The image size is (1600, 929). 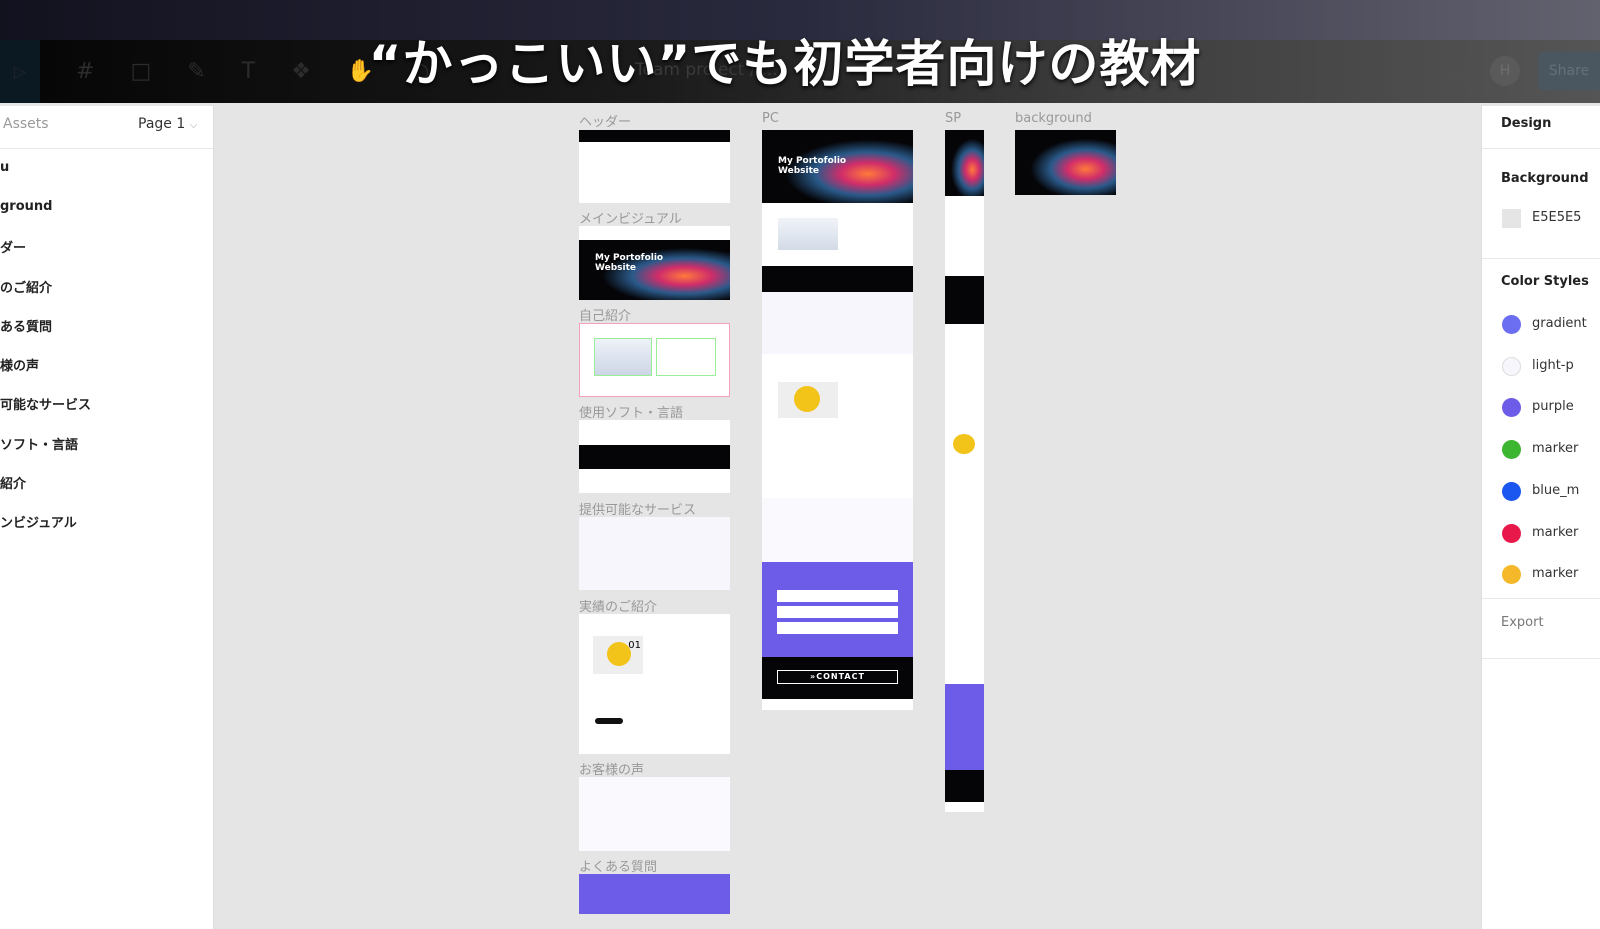 What do you see at coordinates (638, 510) in the screenshot?
I see `frame-label-services: 提供可能なサービス` at bounding box center [638, 510].